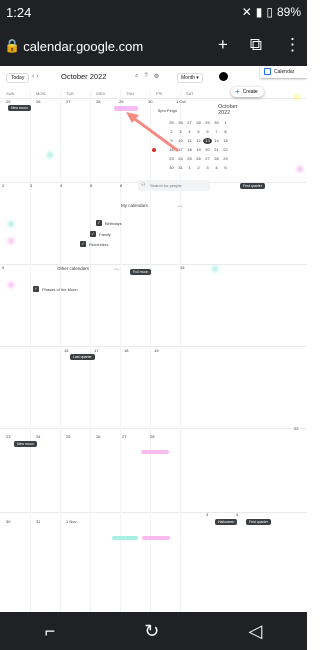 Image resolution: width=320 pixels, height=650 pixels. I want to click on tabs-icon: ⧉, so click(256, 45).